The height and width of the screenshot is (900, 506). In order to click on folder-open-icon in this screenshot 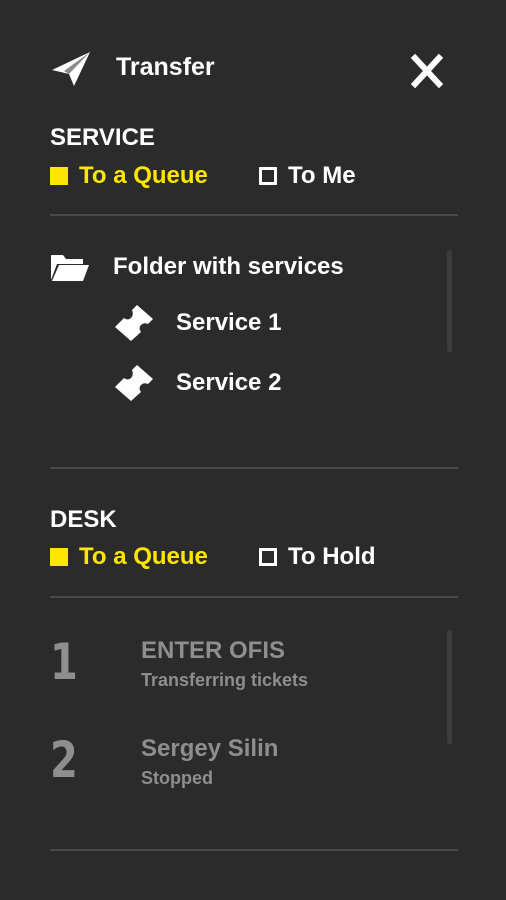, I will do `click(70, 268)`.